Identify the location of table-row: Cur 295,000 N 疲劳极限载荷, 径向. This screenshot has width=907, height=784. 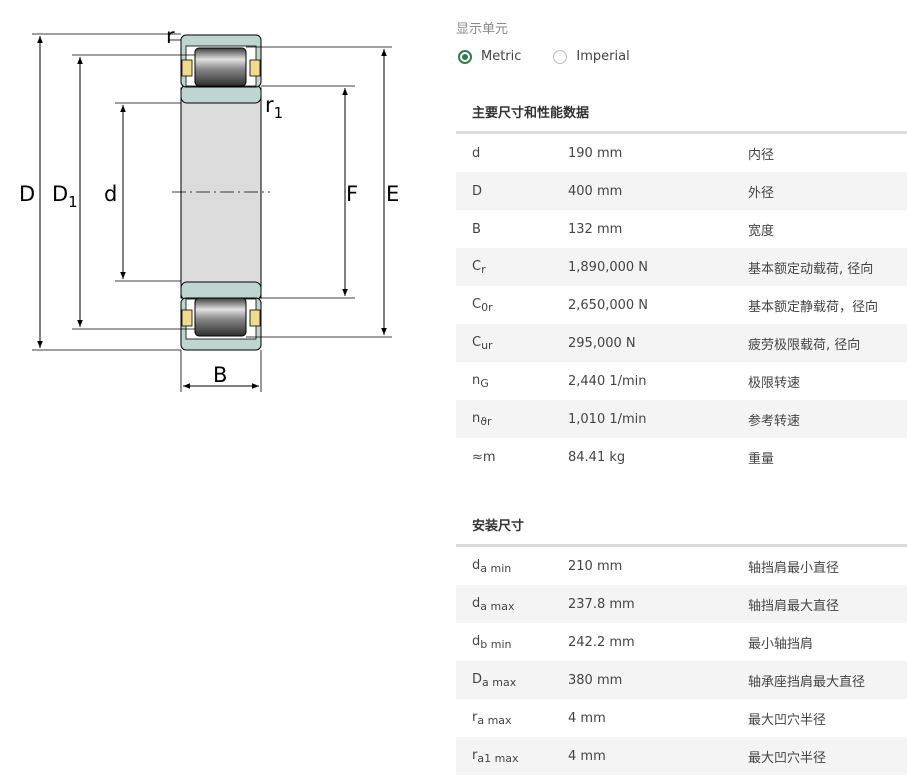
(681, 343).